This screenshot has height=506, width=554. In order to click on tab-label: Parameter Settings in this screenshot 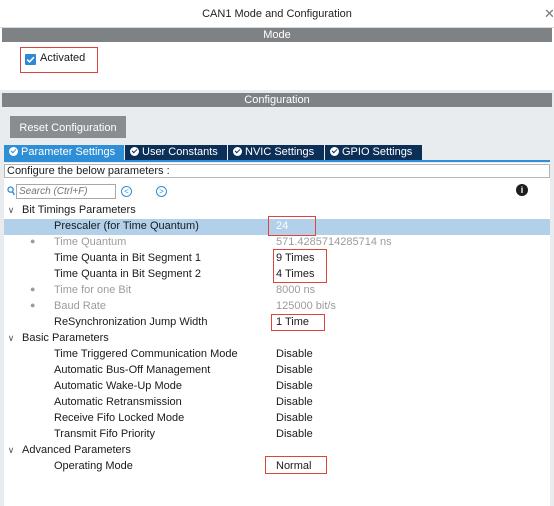, I will do `click(68, 152)`.